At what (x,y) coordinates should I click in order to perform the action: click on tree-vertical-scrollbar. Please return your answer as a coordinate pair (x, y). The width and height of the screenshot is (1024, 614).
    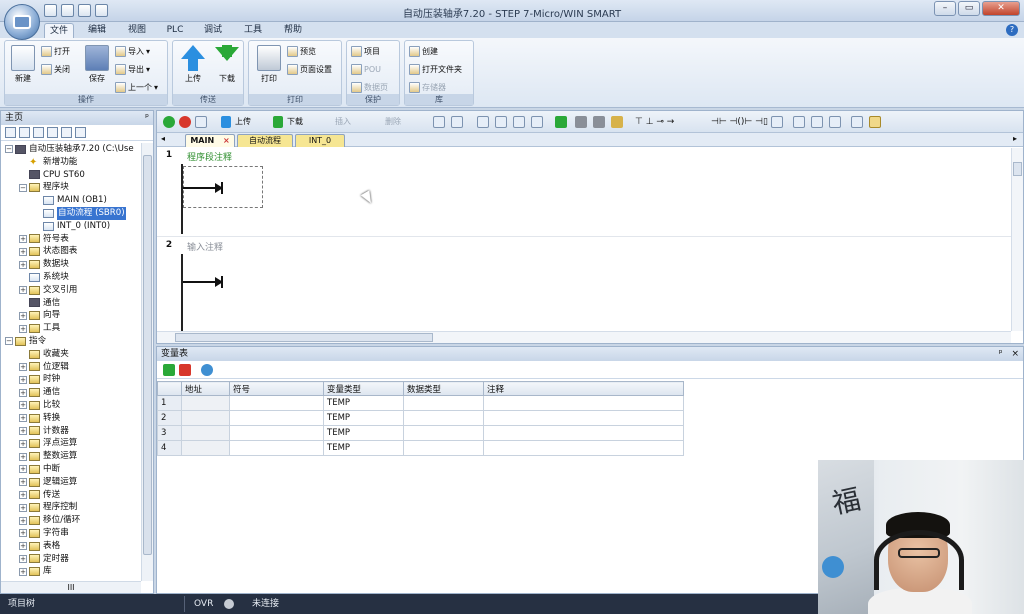
    Looking at the image, I should click on (147, 362).